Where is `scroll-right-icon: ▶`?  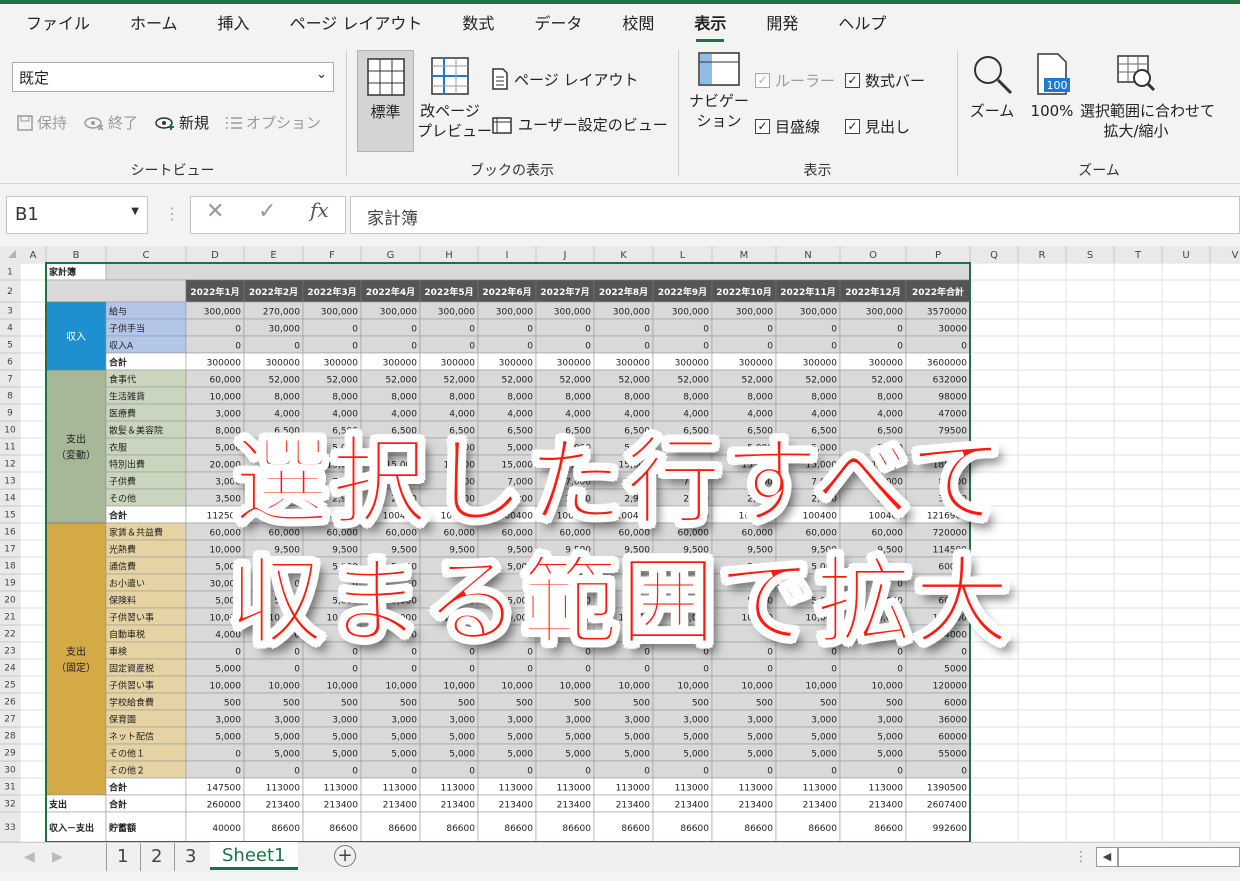
scroll-right-icon: ▶ is located at coordinates (57, 857).